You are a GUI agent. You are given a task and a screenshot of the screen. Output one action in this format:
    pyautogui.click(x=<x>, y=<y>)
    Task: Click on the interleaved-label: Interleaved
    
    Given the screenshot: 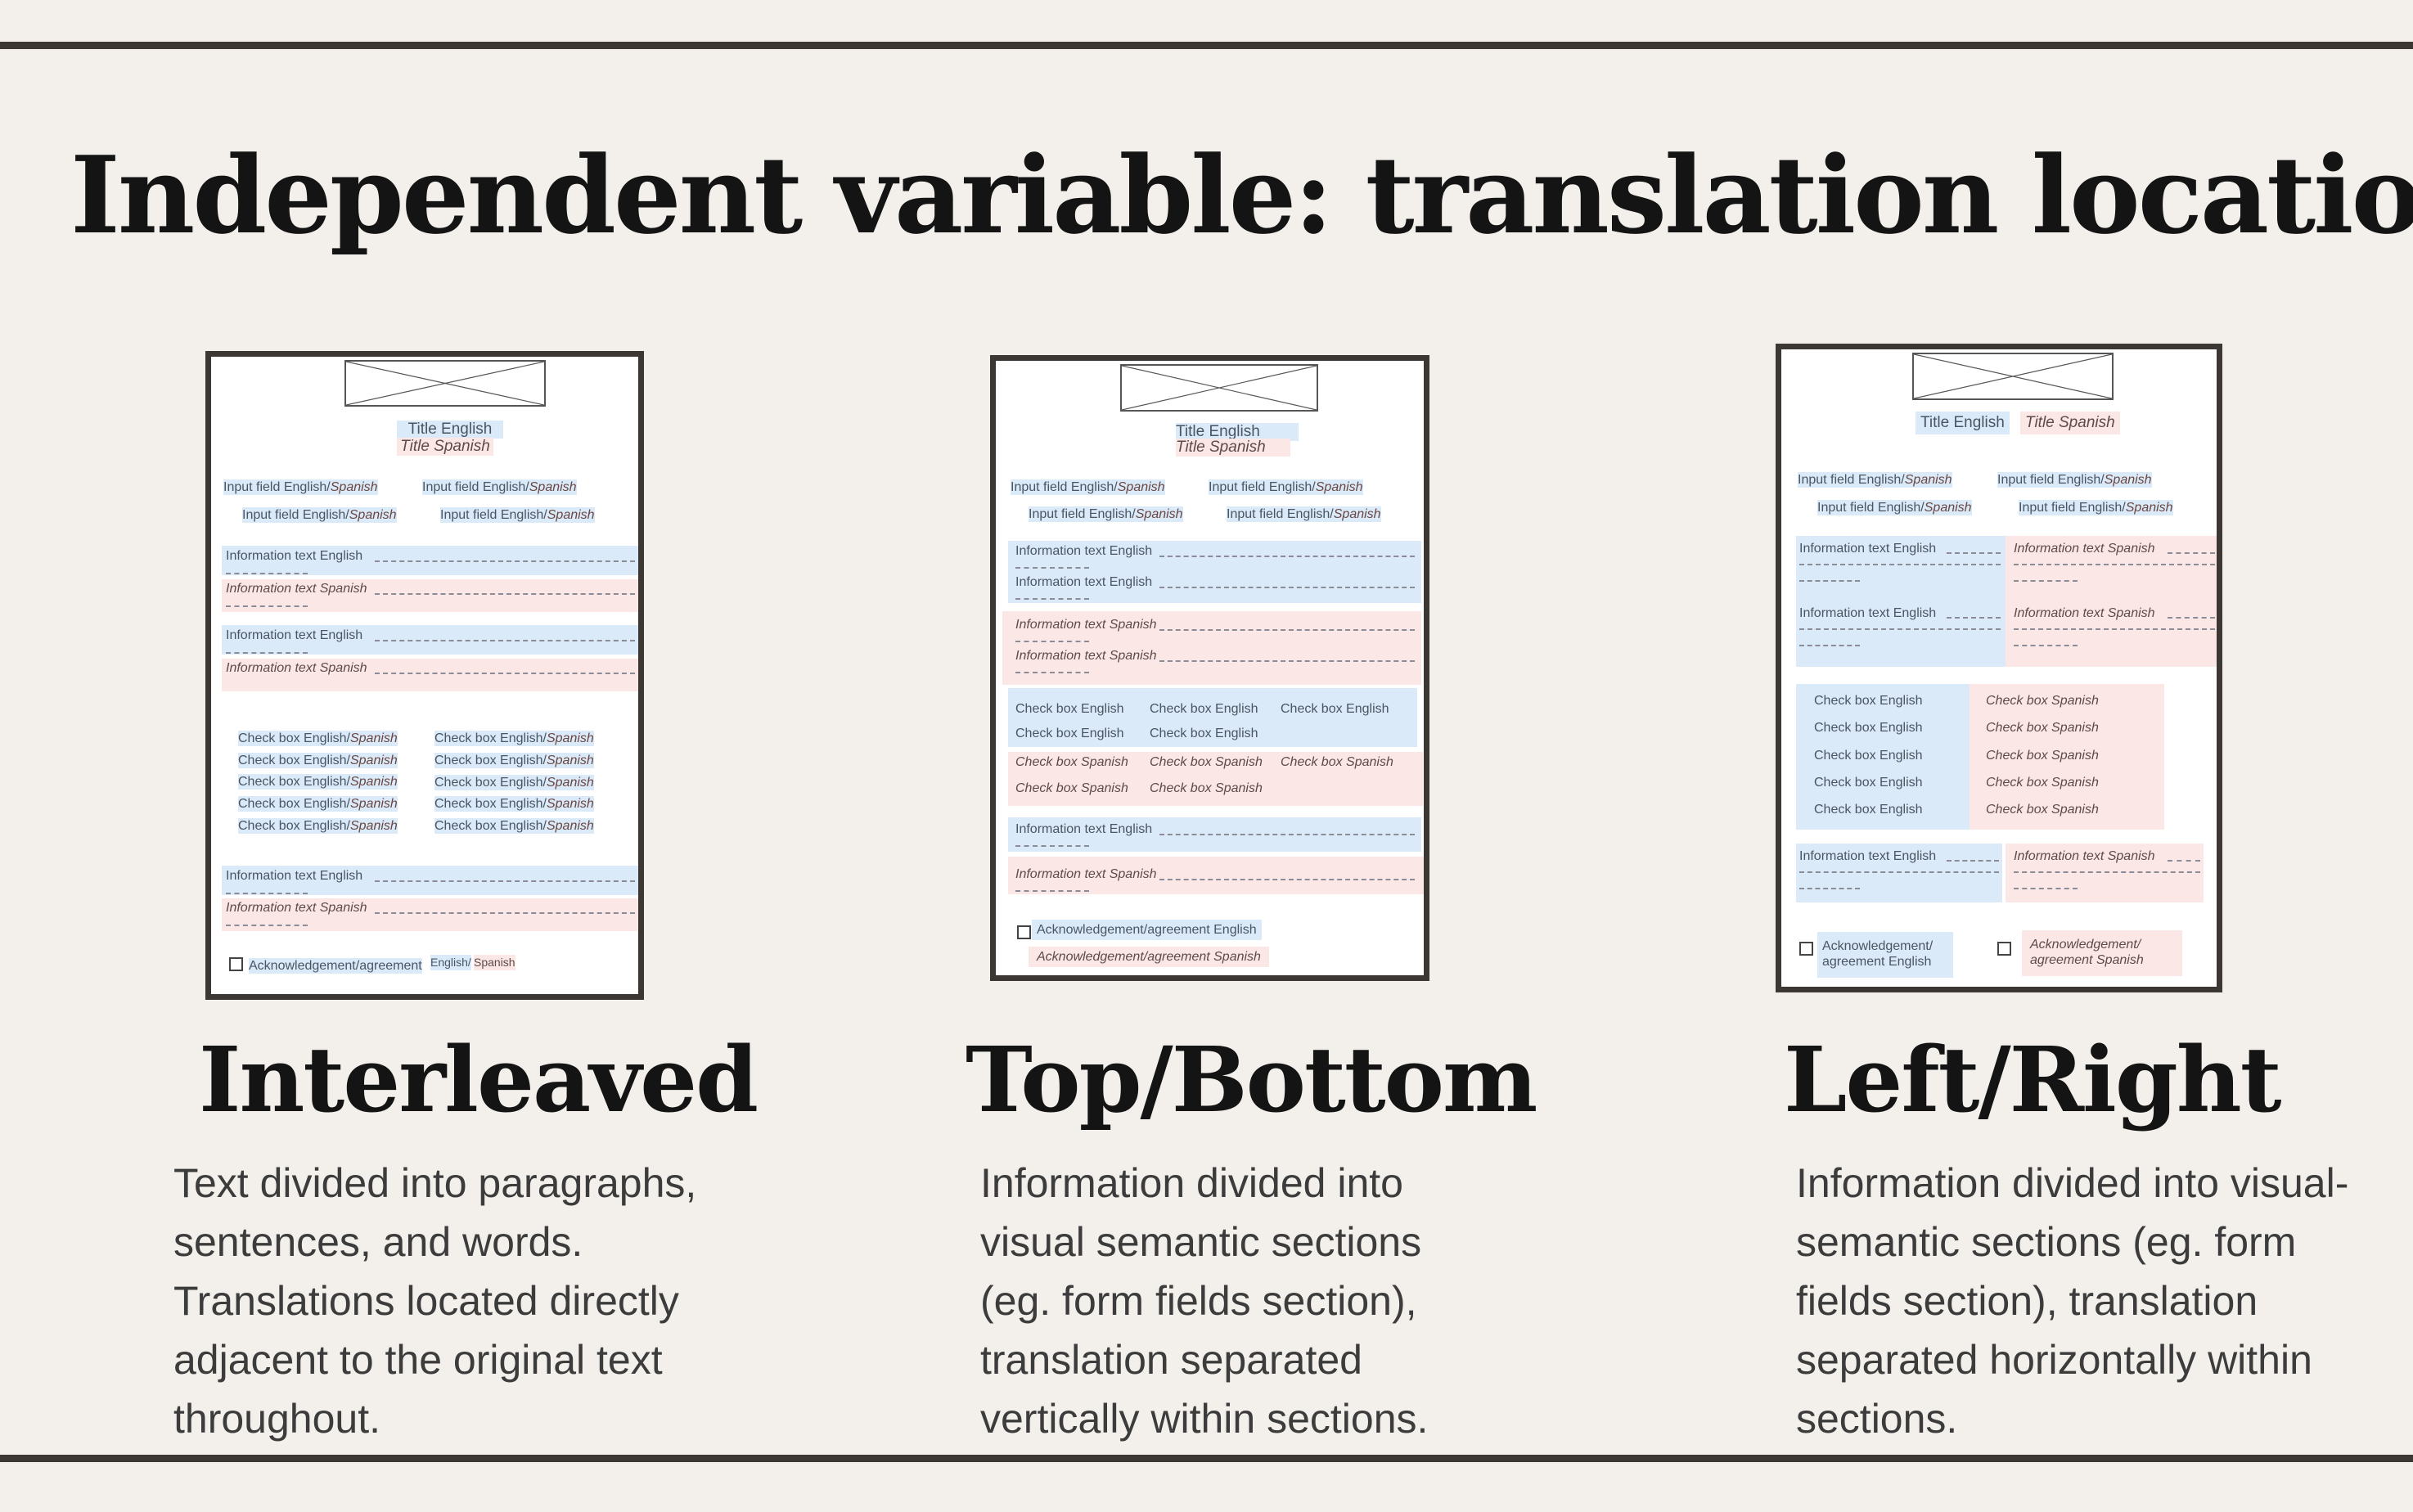 What is the action you would take?
    pyautogui.click(x=479, y=1079)
    